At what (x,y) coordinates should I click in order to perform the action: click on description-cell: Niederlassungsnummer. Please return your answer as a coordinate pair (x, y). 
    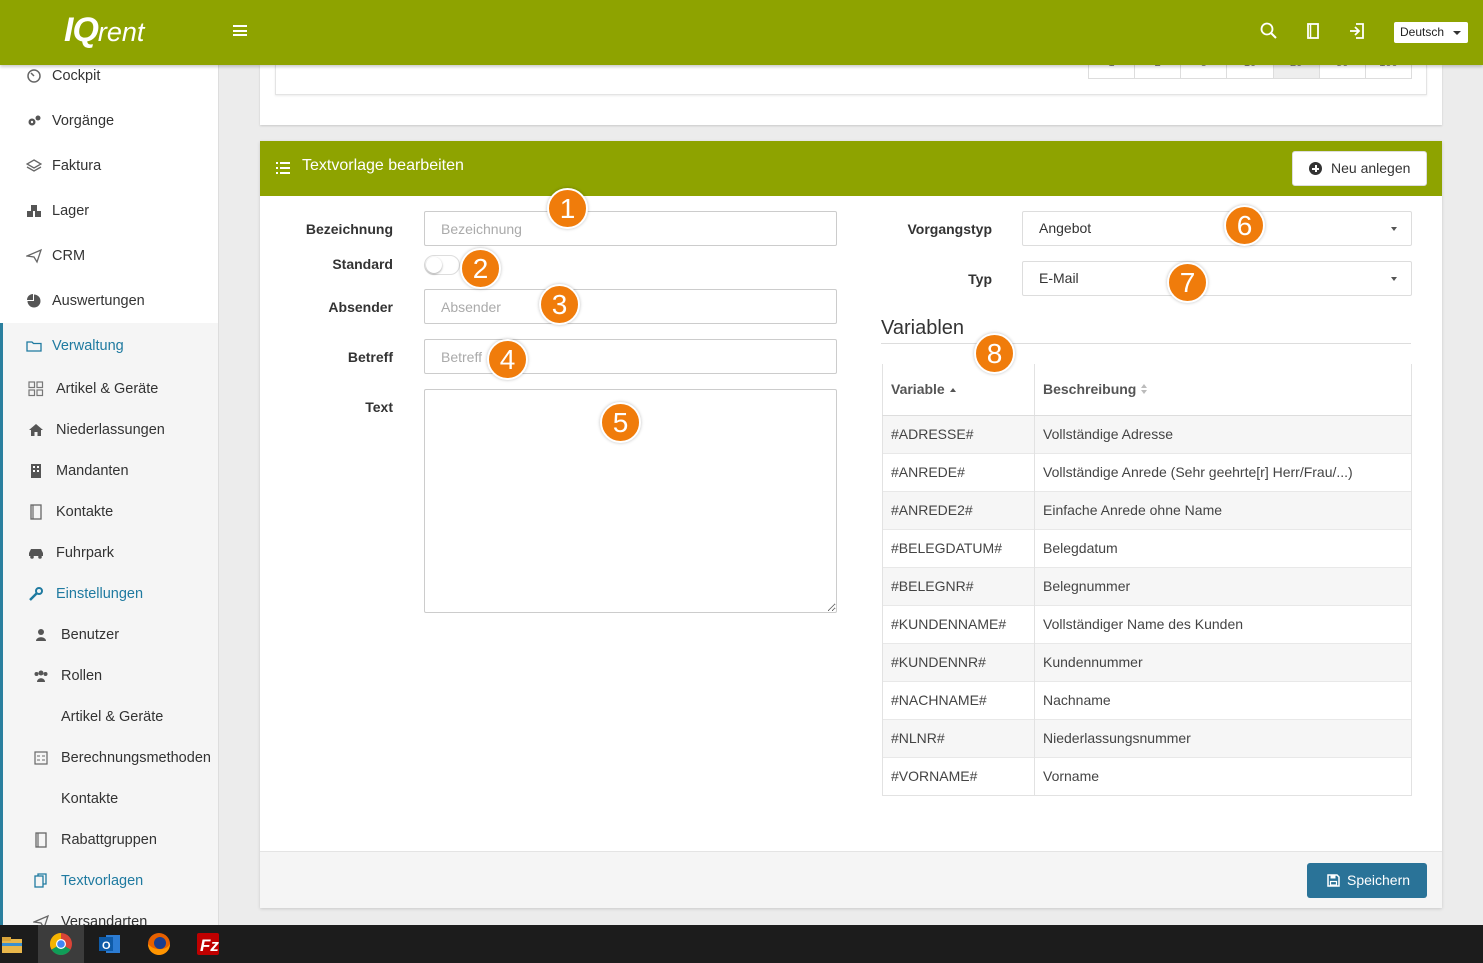
    Looking at the image, I should click on (1223, 737).